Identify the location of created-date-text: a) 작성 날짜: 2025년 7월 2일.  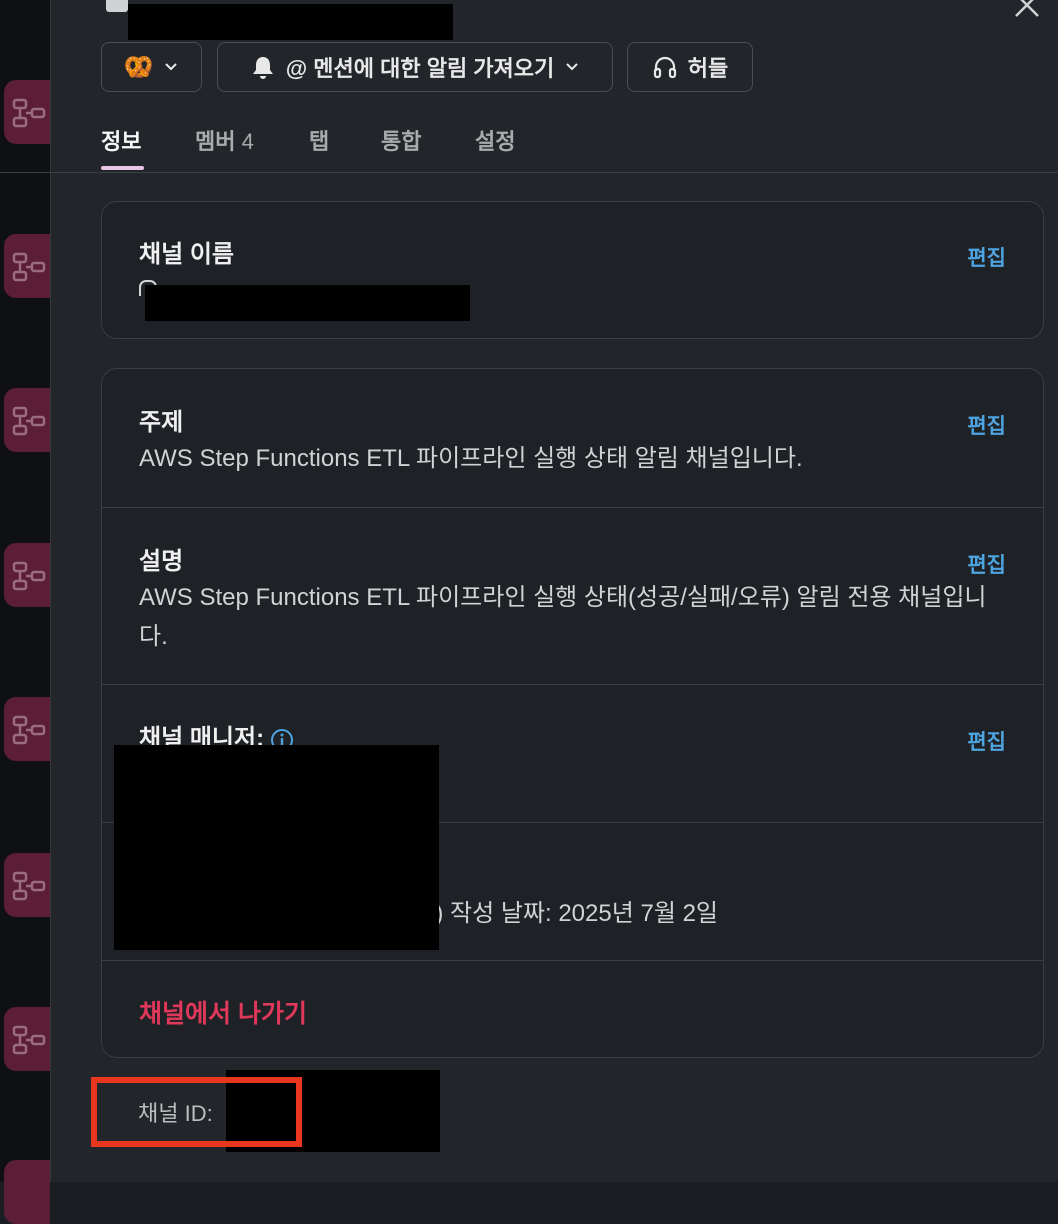
(570, 913).